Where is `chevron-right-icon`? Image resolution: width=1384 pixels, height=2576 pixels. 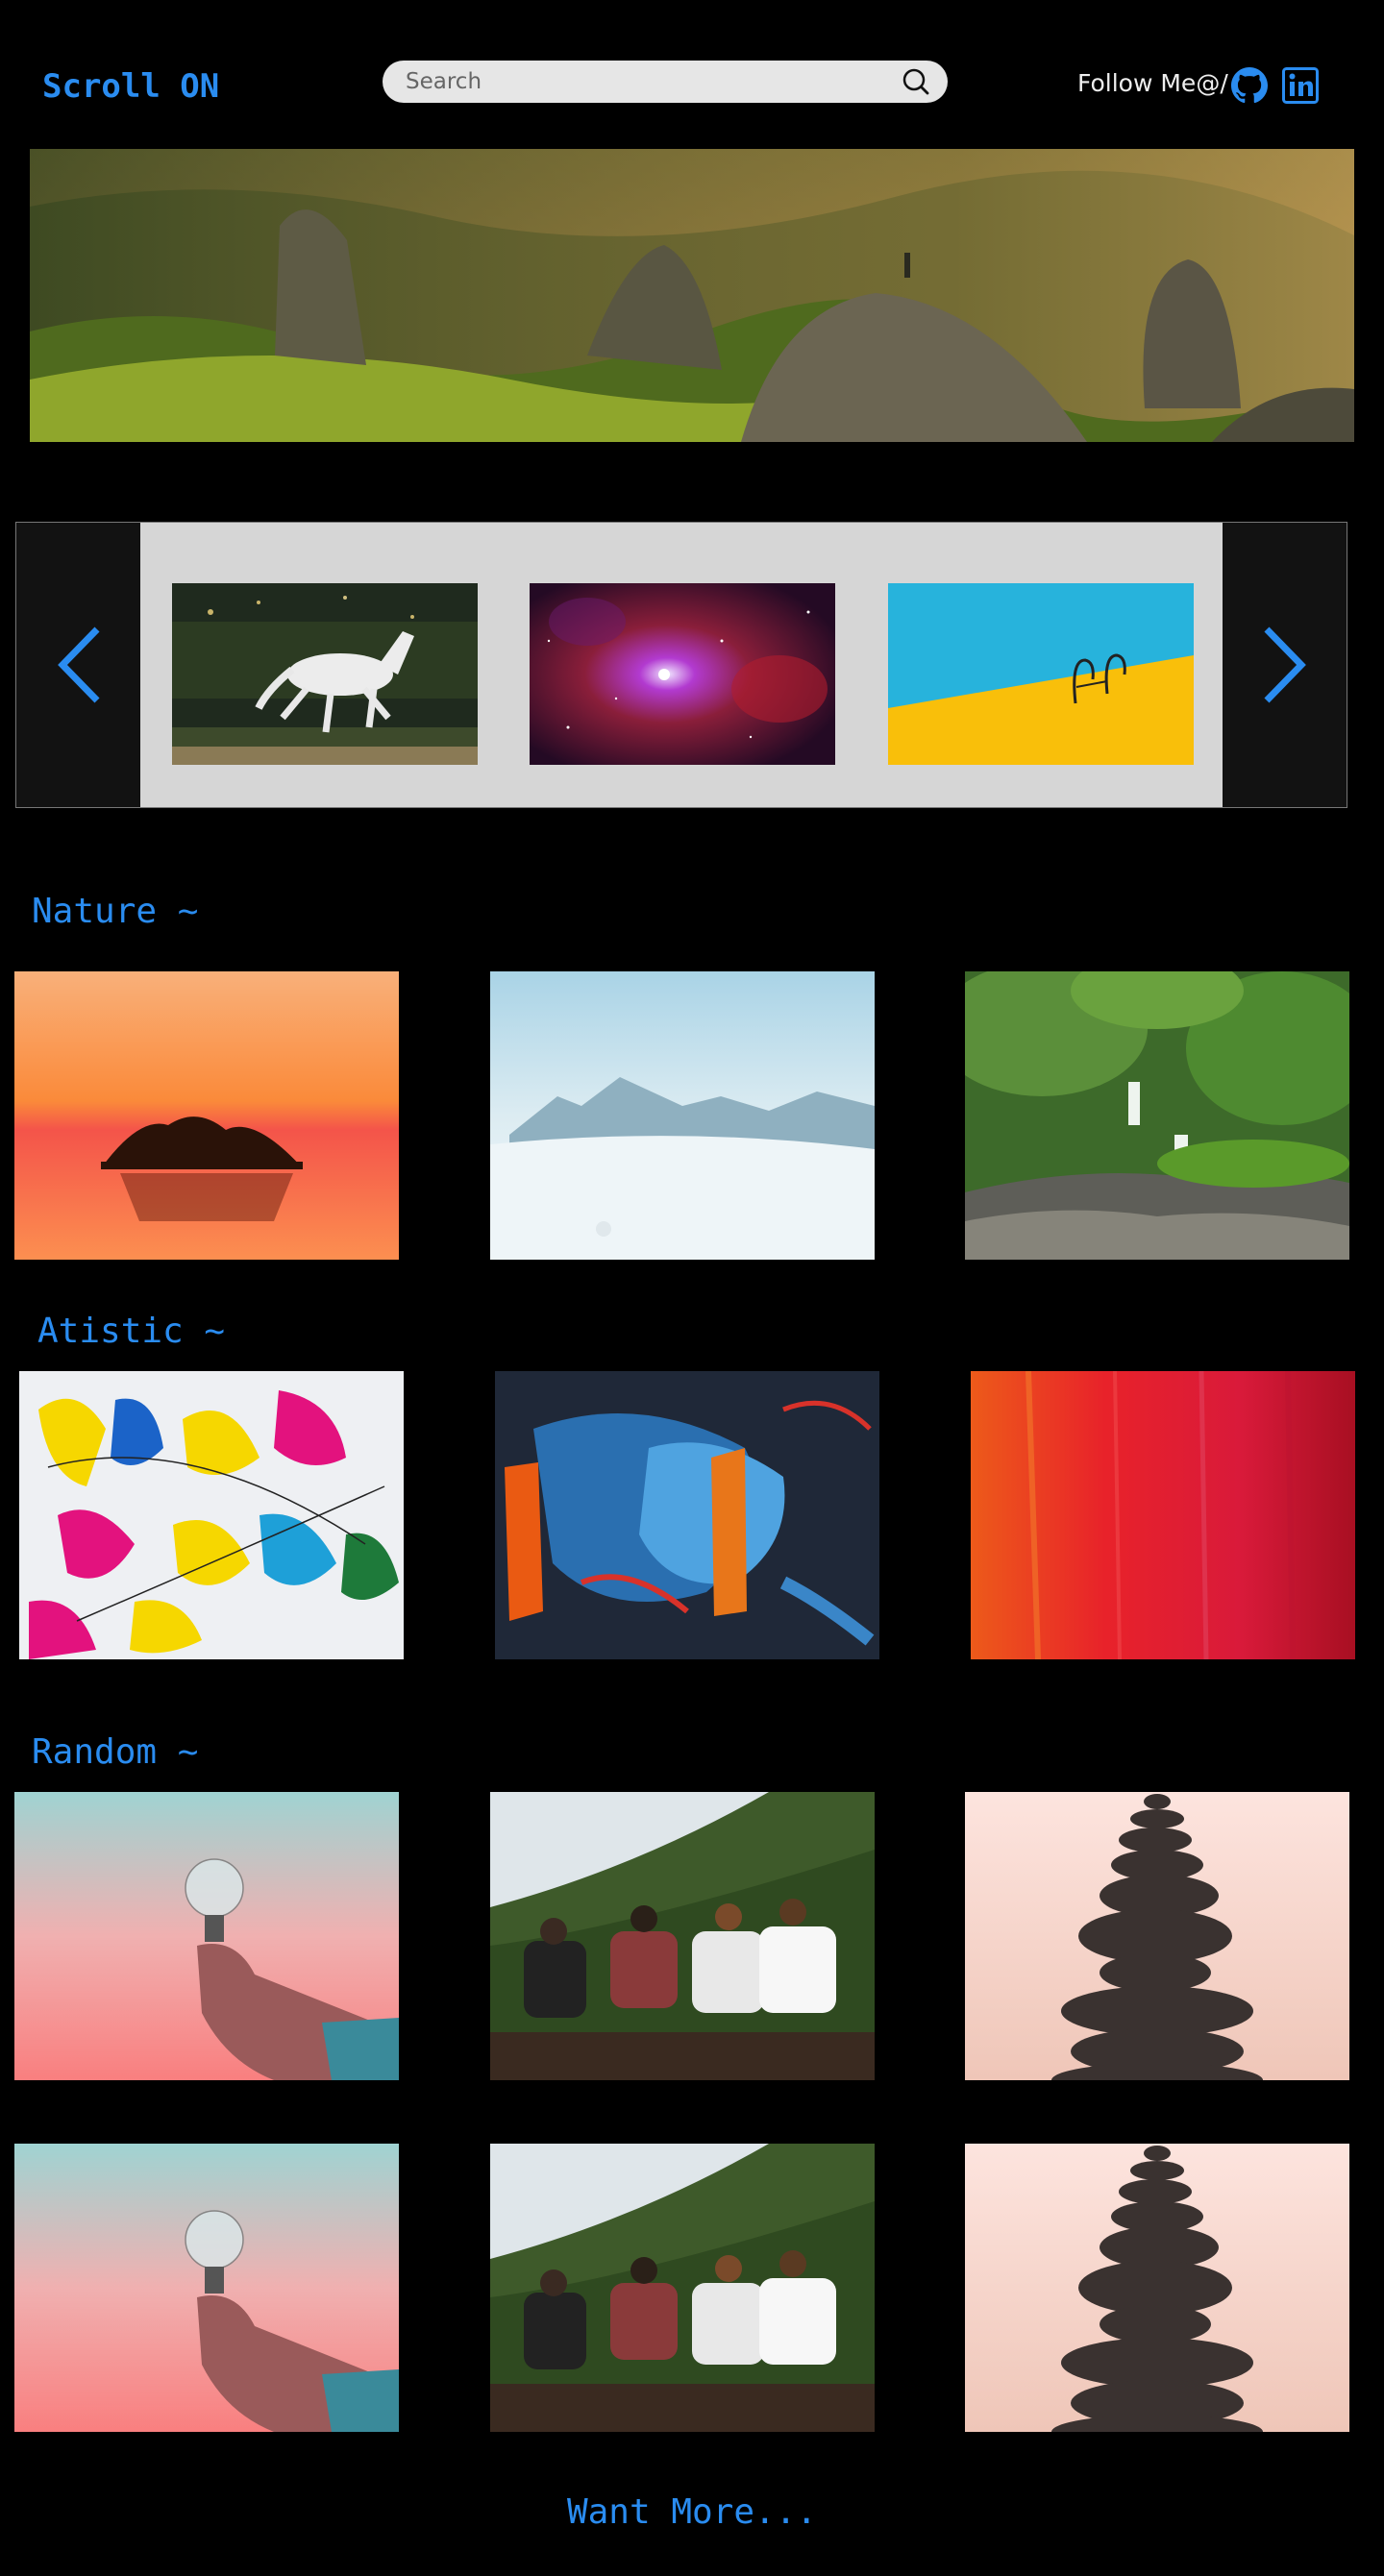
chevron-right-icon is located at coordinates (1285, 665).